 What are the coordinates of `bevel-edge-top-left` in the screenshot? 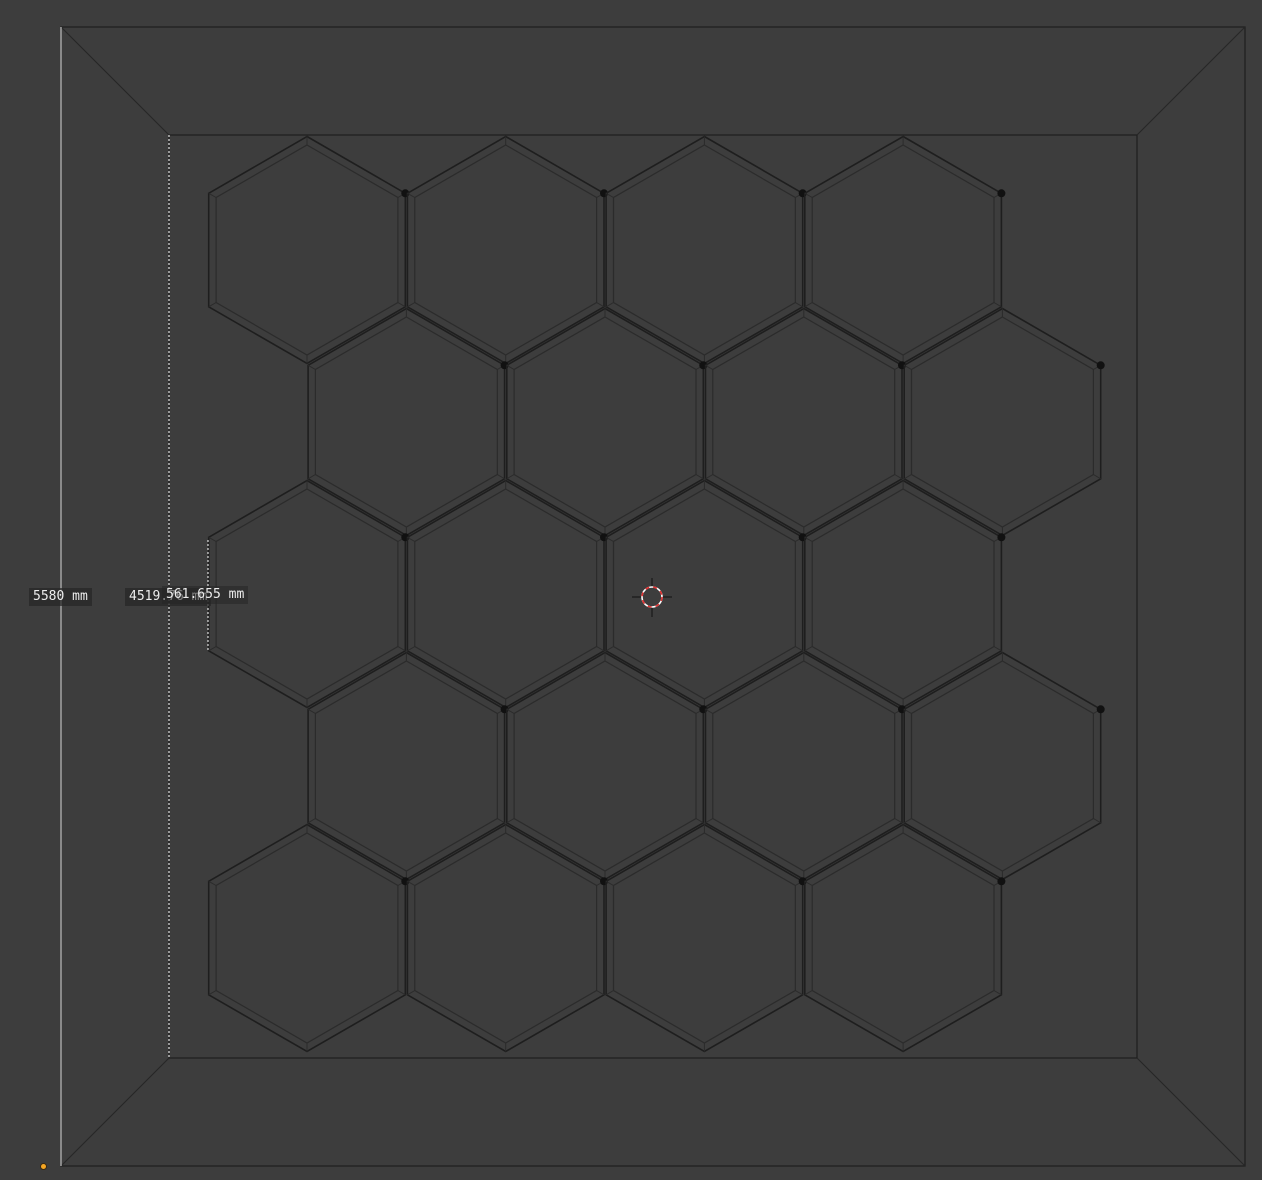 It's located at (115, 81).